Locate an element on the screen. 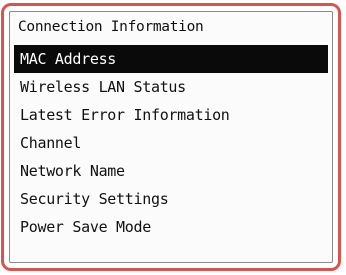 Image resolution: width=346 pixels, height=275 pixels. menu-item-label: Latest Error Information is located at coordinates (125, 115).